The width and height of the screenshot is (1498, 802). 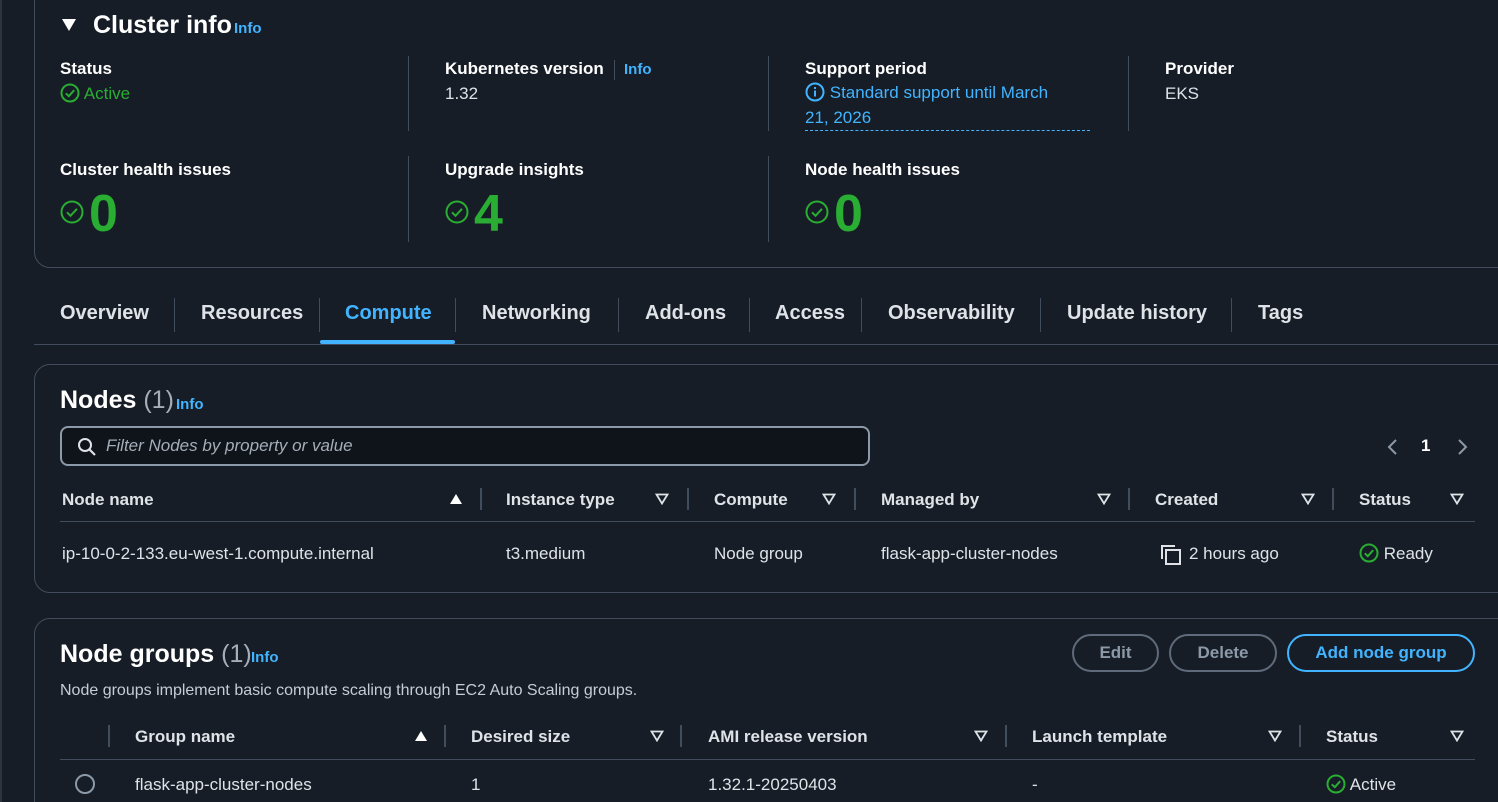 I want to click on tab-observability: Observability, so click(x=951, y=313).